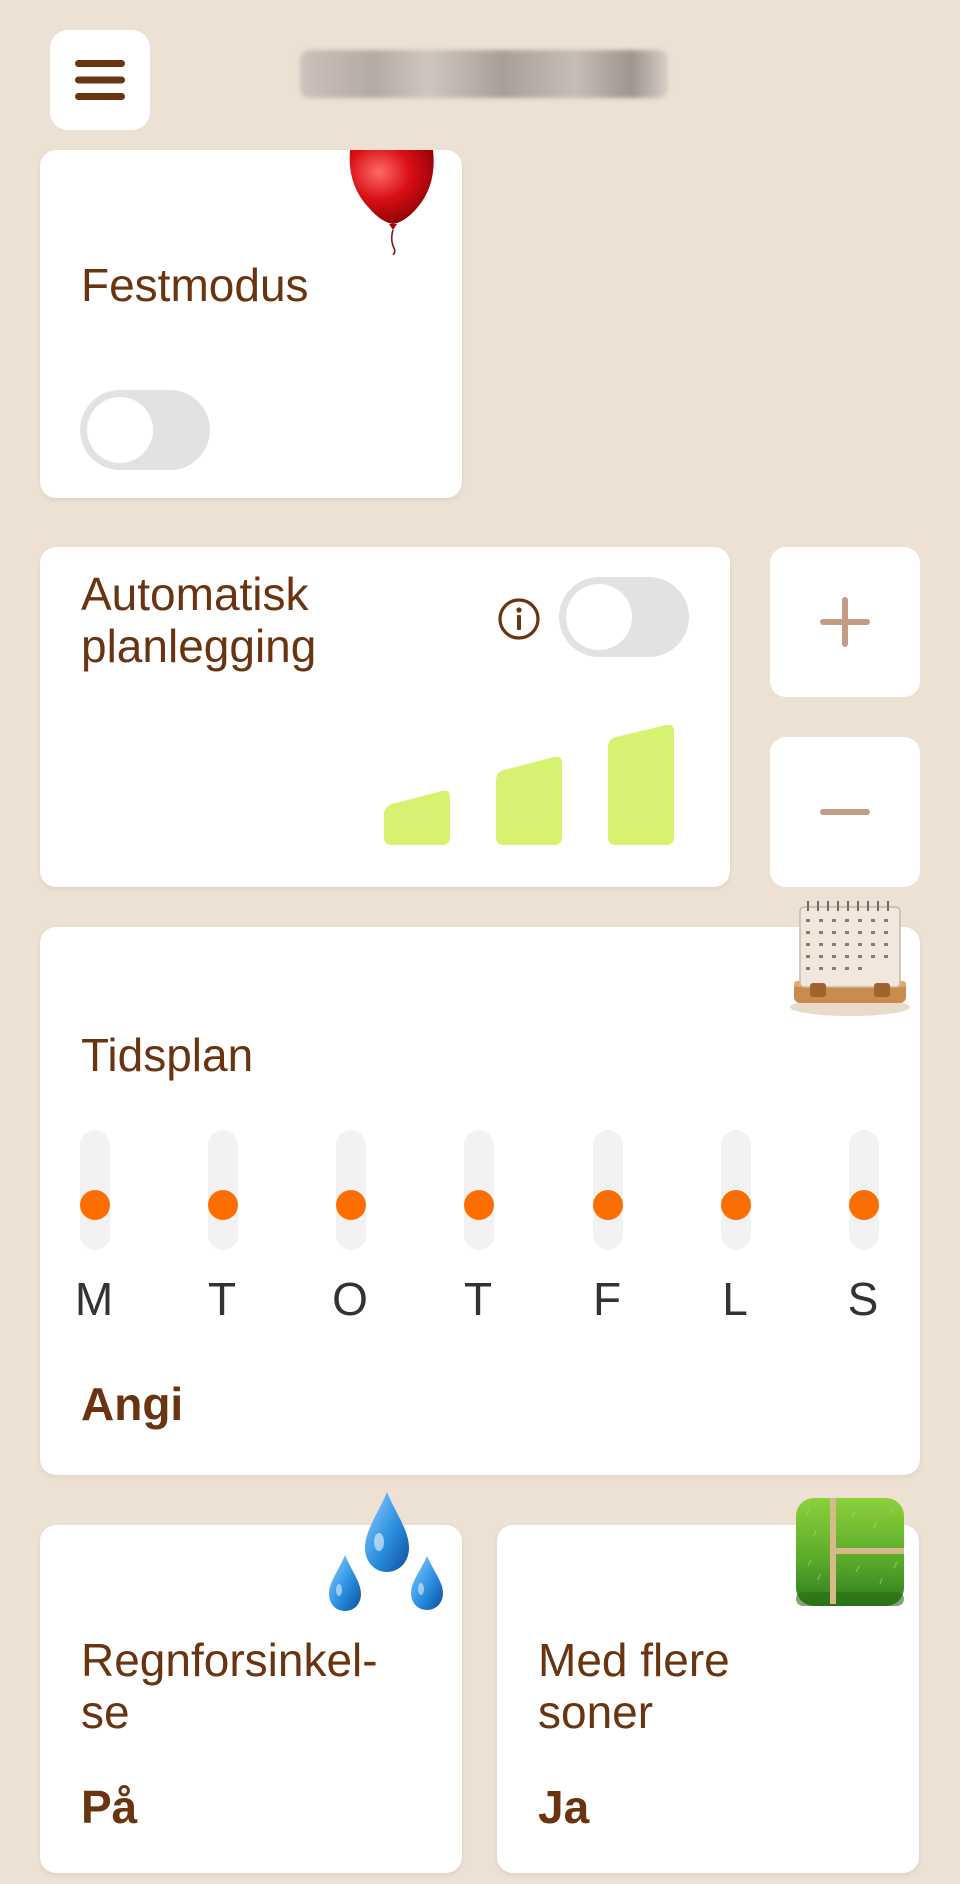 The width and height of the screenshot is (960, 1884). What do you see at coordinates (109, 1807) in the screenshot?
I see `rain-delay-value: På` at bounding box center [109, 1807].